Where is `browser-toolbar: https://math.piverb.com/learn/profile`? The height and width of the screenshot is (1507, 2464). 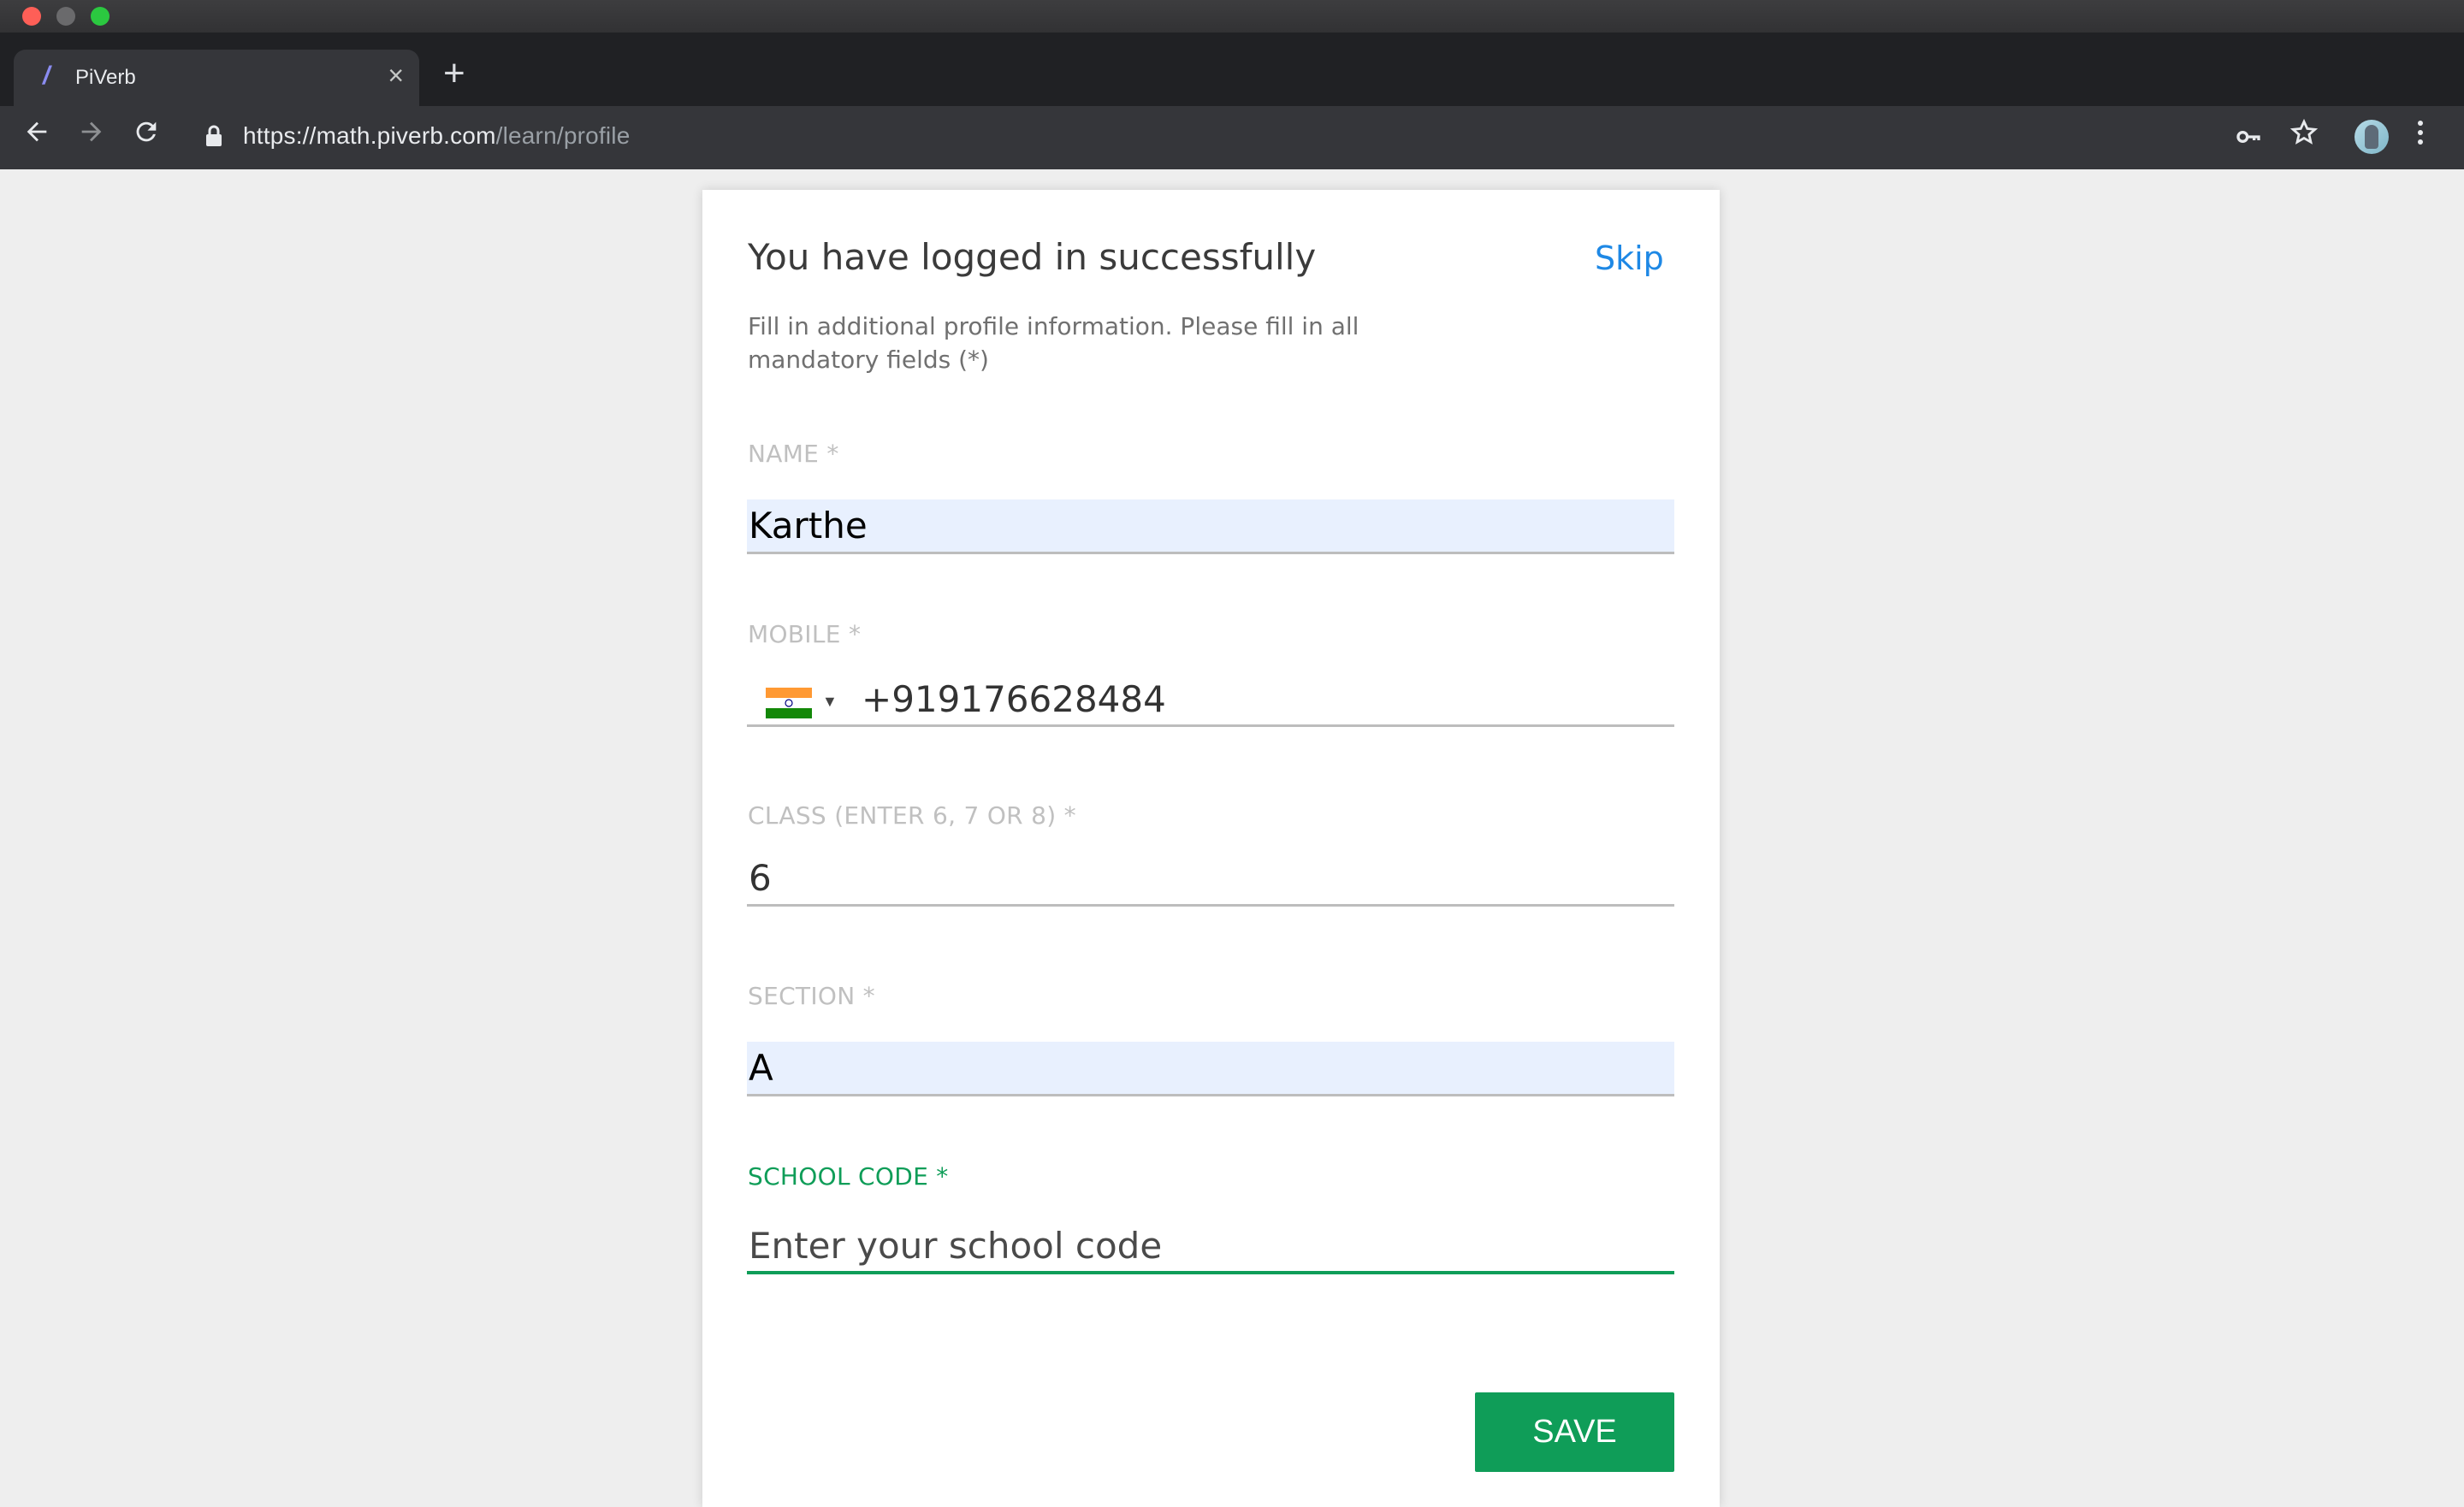
browser-toolbar: https://math.piverb.com/learn/profile is located at coordinates (1232, 137).